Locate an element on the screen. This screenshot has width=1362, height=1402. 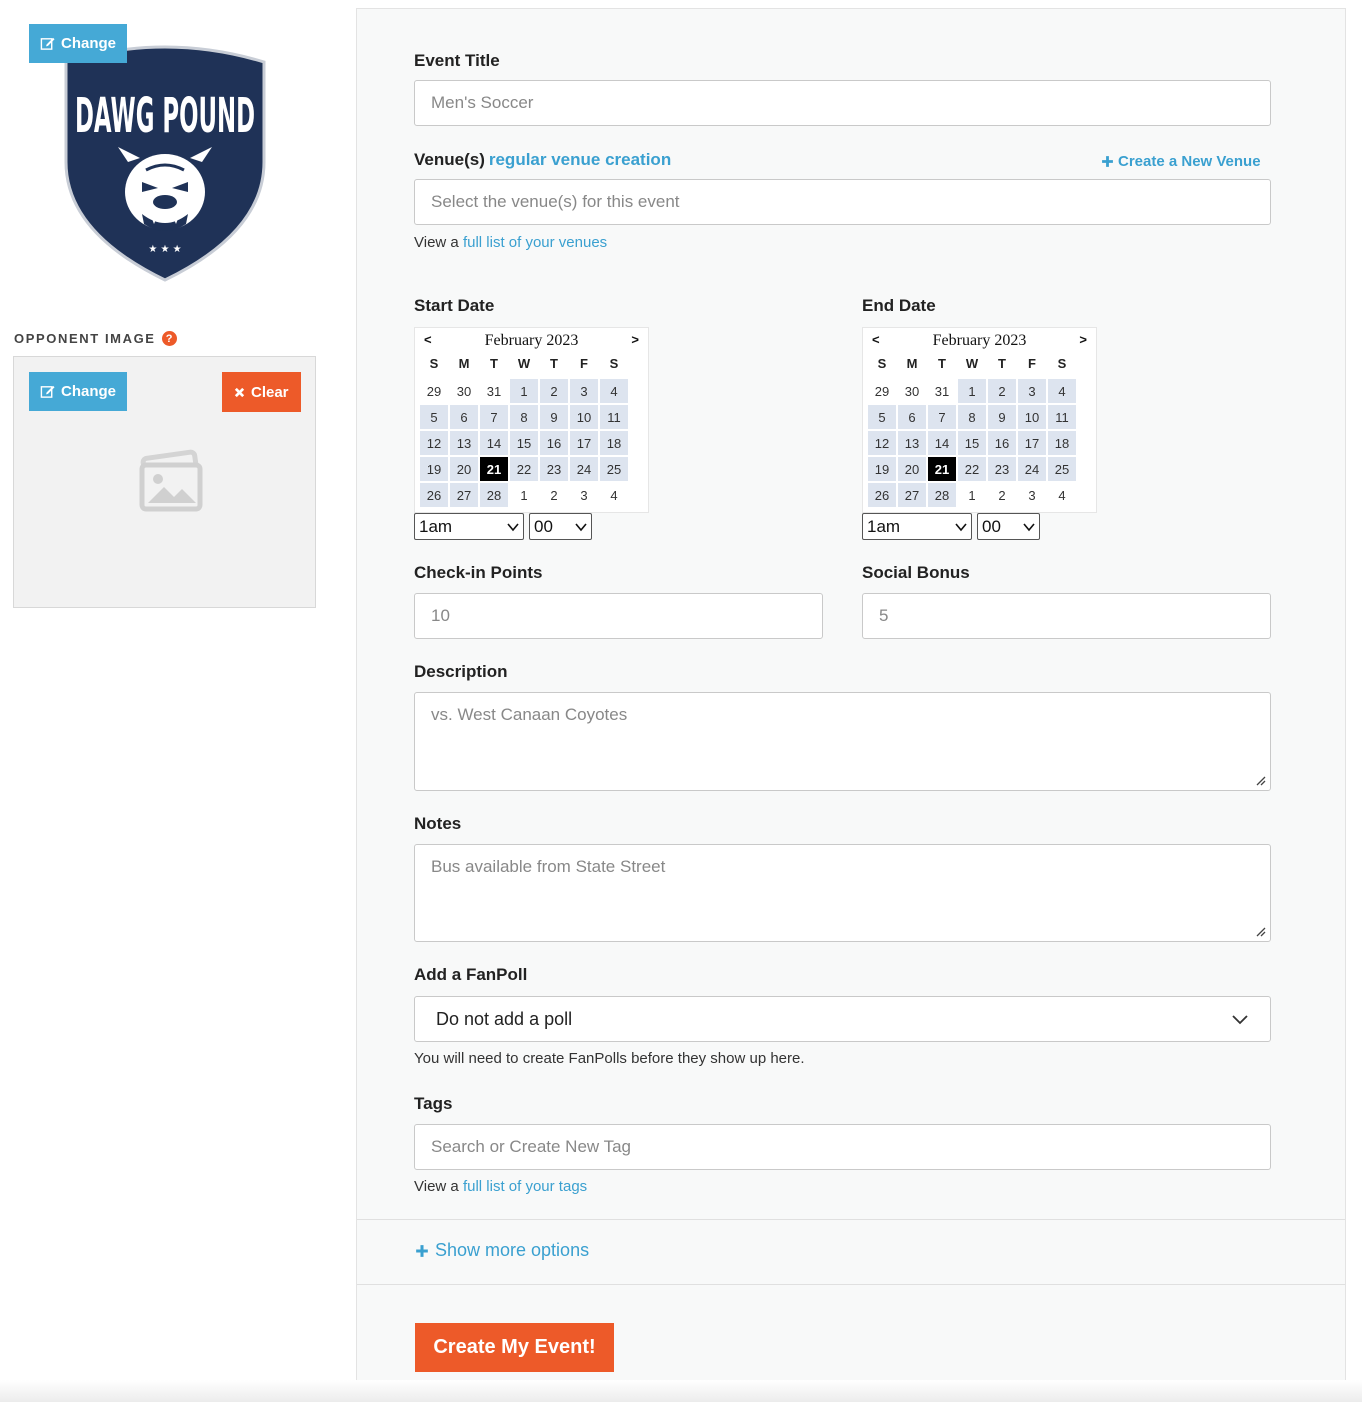
start-calendar-day: 30 is located at coordinates (464, 391).